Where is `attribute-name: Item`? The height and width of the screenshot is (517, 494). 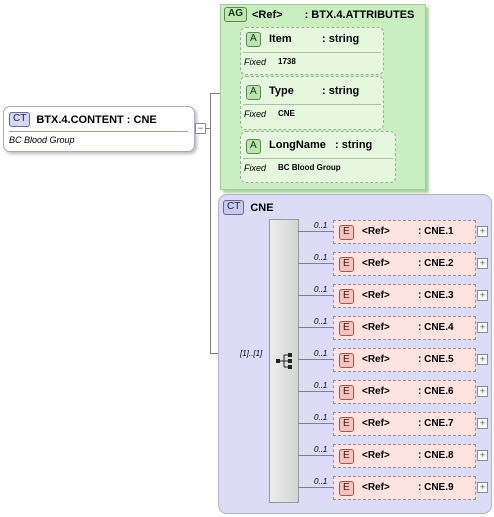 attribute-name: Item is located at coordinates (280, 39).